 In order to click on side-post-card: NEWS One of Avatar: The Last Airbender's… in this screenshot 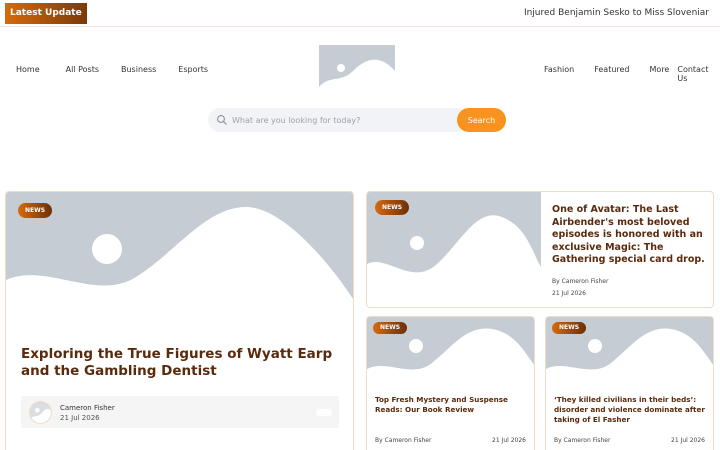, I will do `click(540, 249)`.